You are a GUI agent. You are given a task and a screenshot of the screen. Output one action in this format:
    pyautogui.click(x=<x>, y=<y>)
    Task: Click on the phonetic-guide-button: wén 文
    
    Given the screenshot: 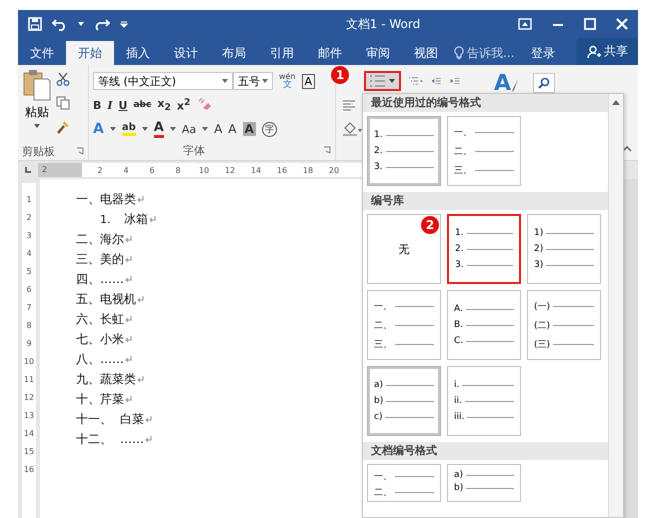 What is the action you would take?
    pyautogui.click(x=287, y=81)
    